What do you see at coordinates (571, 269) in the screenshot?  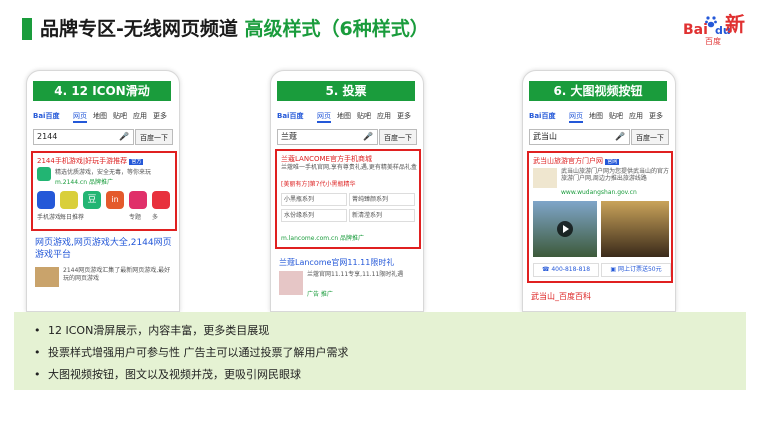 I see `phone-number: 400-818-818` at bounding box center [571, 269].